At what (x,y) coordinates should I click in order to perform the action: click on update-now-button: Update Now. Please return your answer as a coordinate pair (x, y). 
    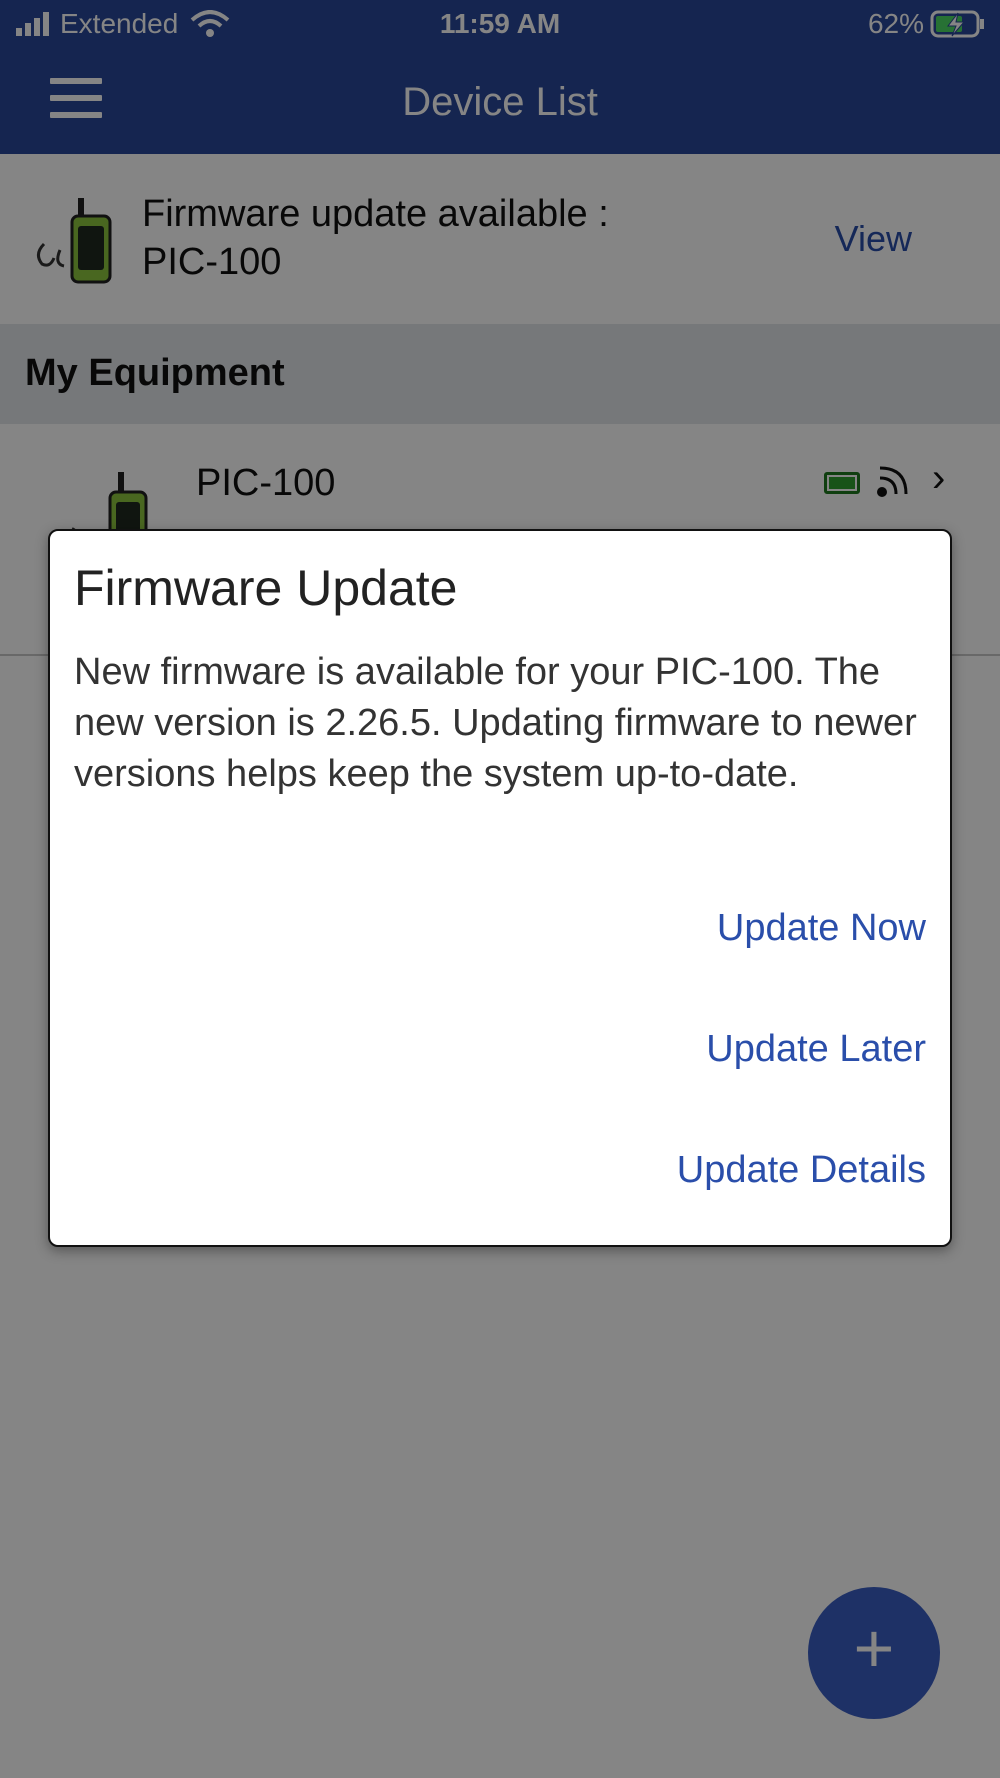
    Looking at the image, I should click on (821, 928).